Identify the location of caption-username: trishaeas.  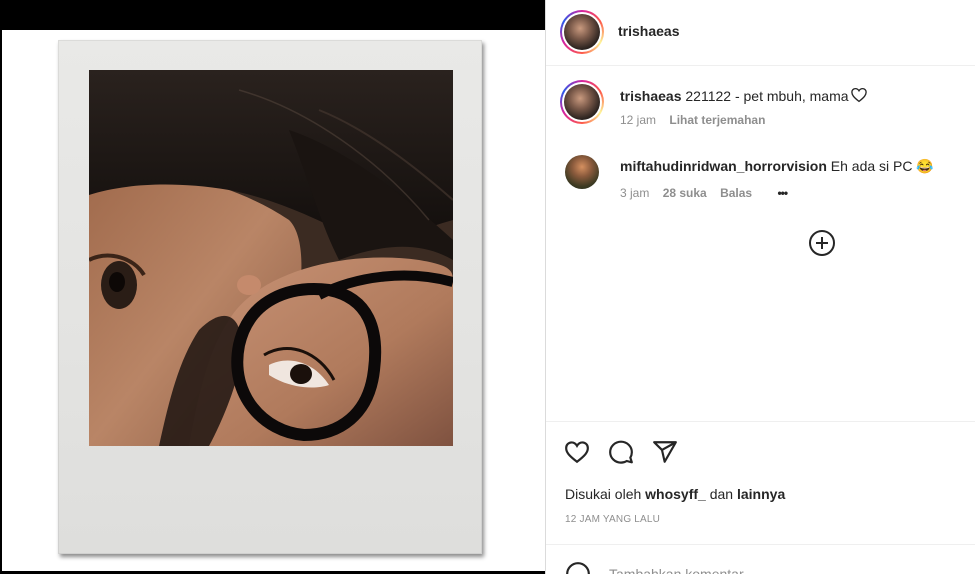
(650, 96).